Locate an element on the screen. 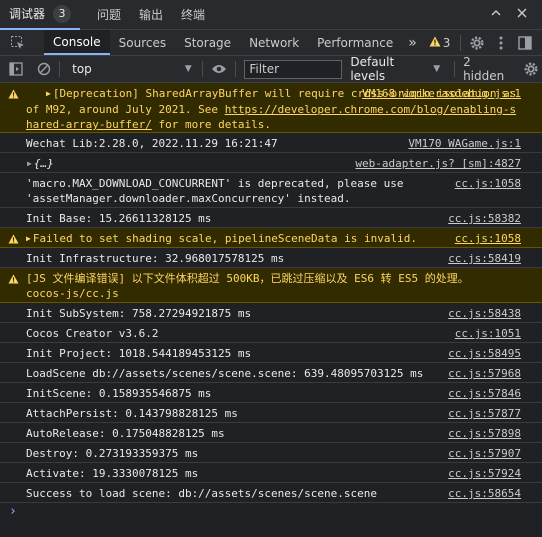 This screenshot has height=537, width=542. console-message-log: Destroy: 0.273193359375 ms cc.js:57907 is located at coordinates (271, 453).